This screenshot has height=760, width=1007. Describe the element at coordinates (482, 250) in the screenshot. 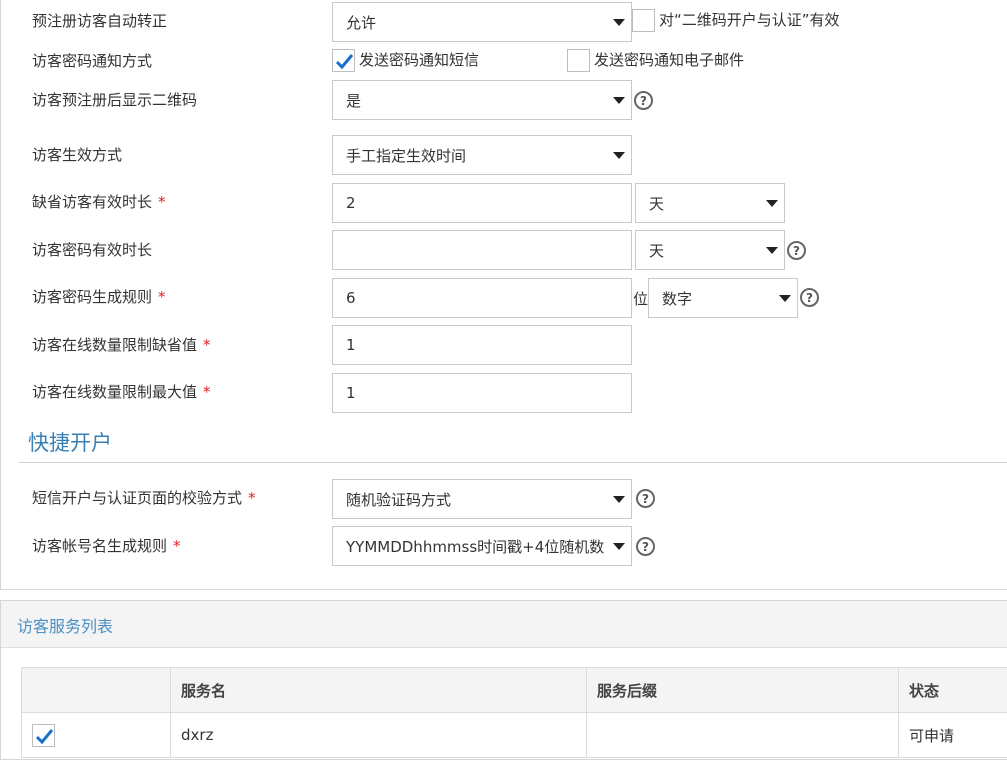

I see `pwd-duration-input` at that location.